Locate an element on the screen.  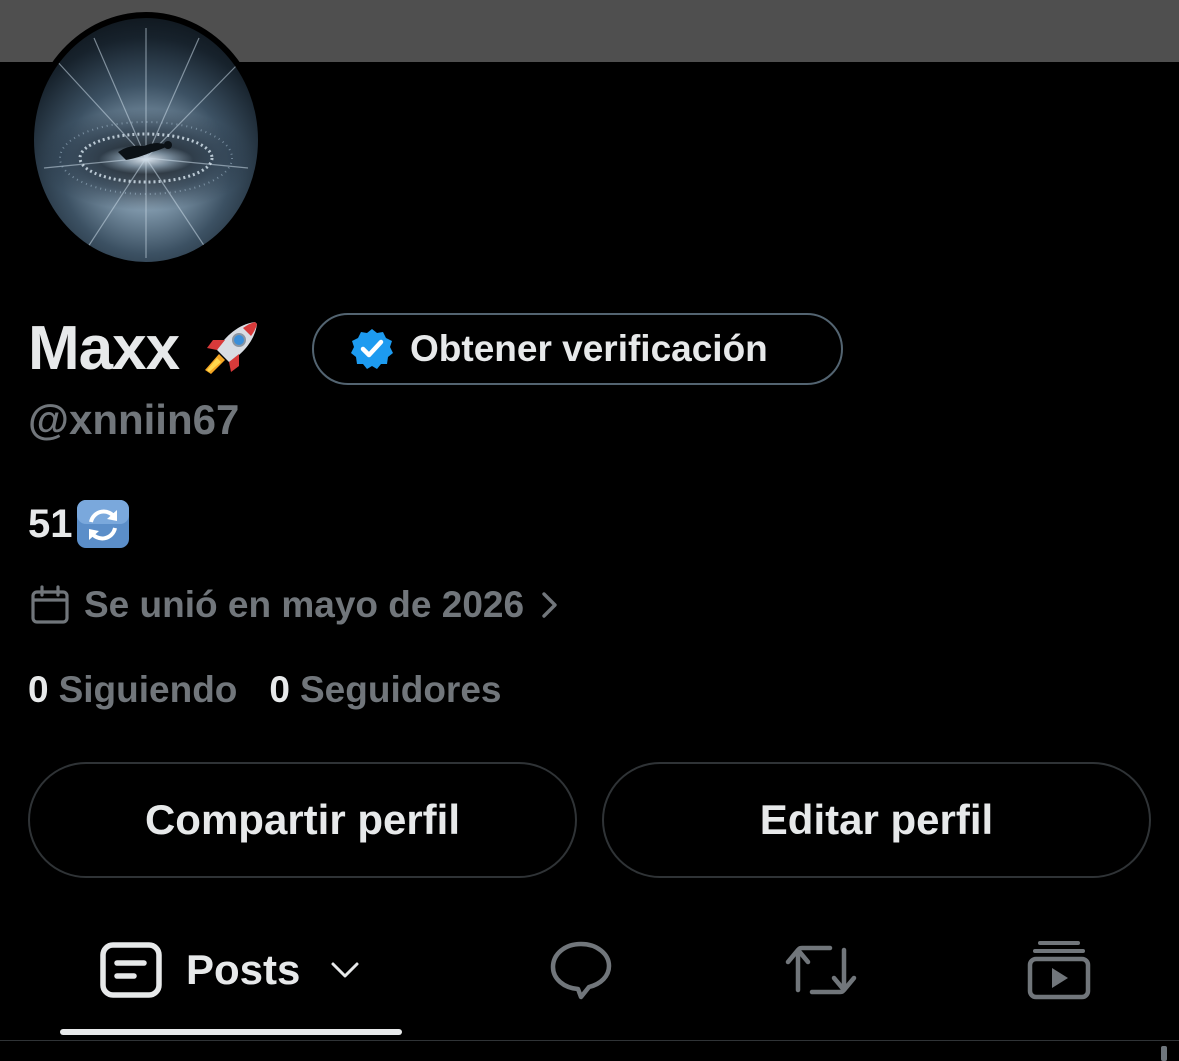
calendar-icon is located at coordinates (50, 604).